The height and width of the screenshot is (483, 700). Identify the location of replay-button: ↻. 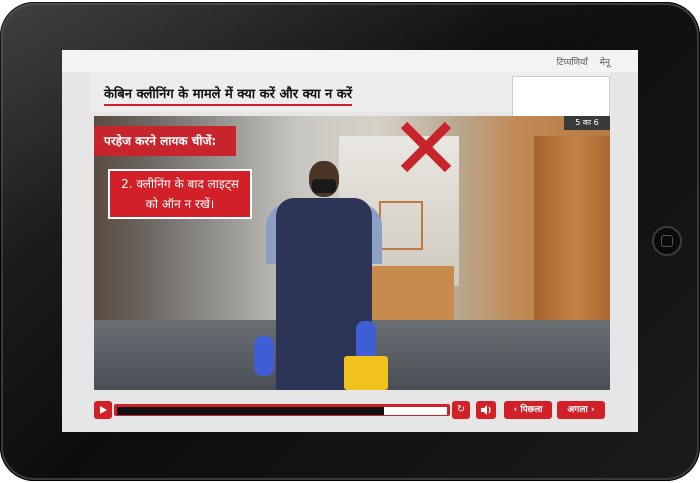
(461, 410).